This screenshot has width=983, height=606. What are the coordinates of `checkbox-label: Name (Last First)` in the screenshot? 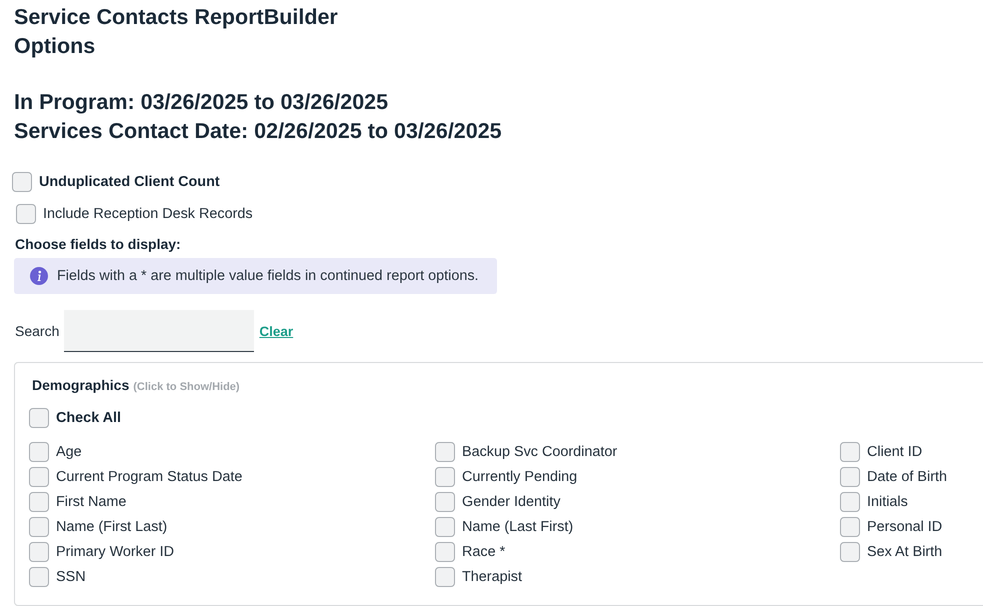 It's located at (518, 527).